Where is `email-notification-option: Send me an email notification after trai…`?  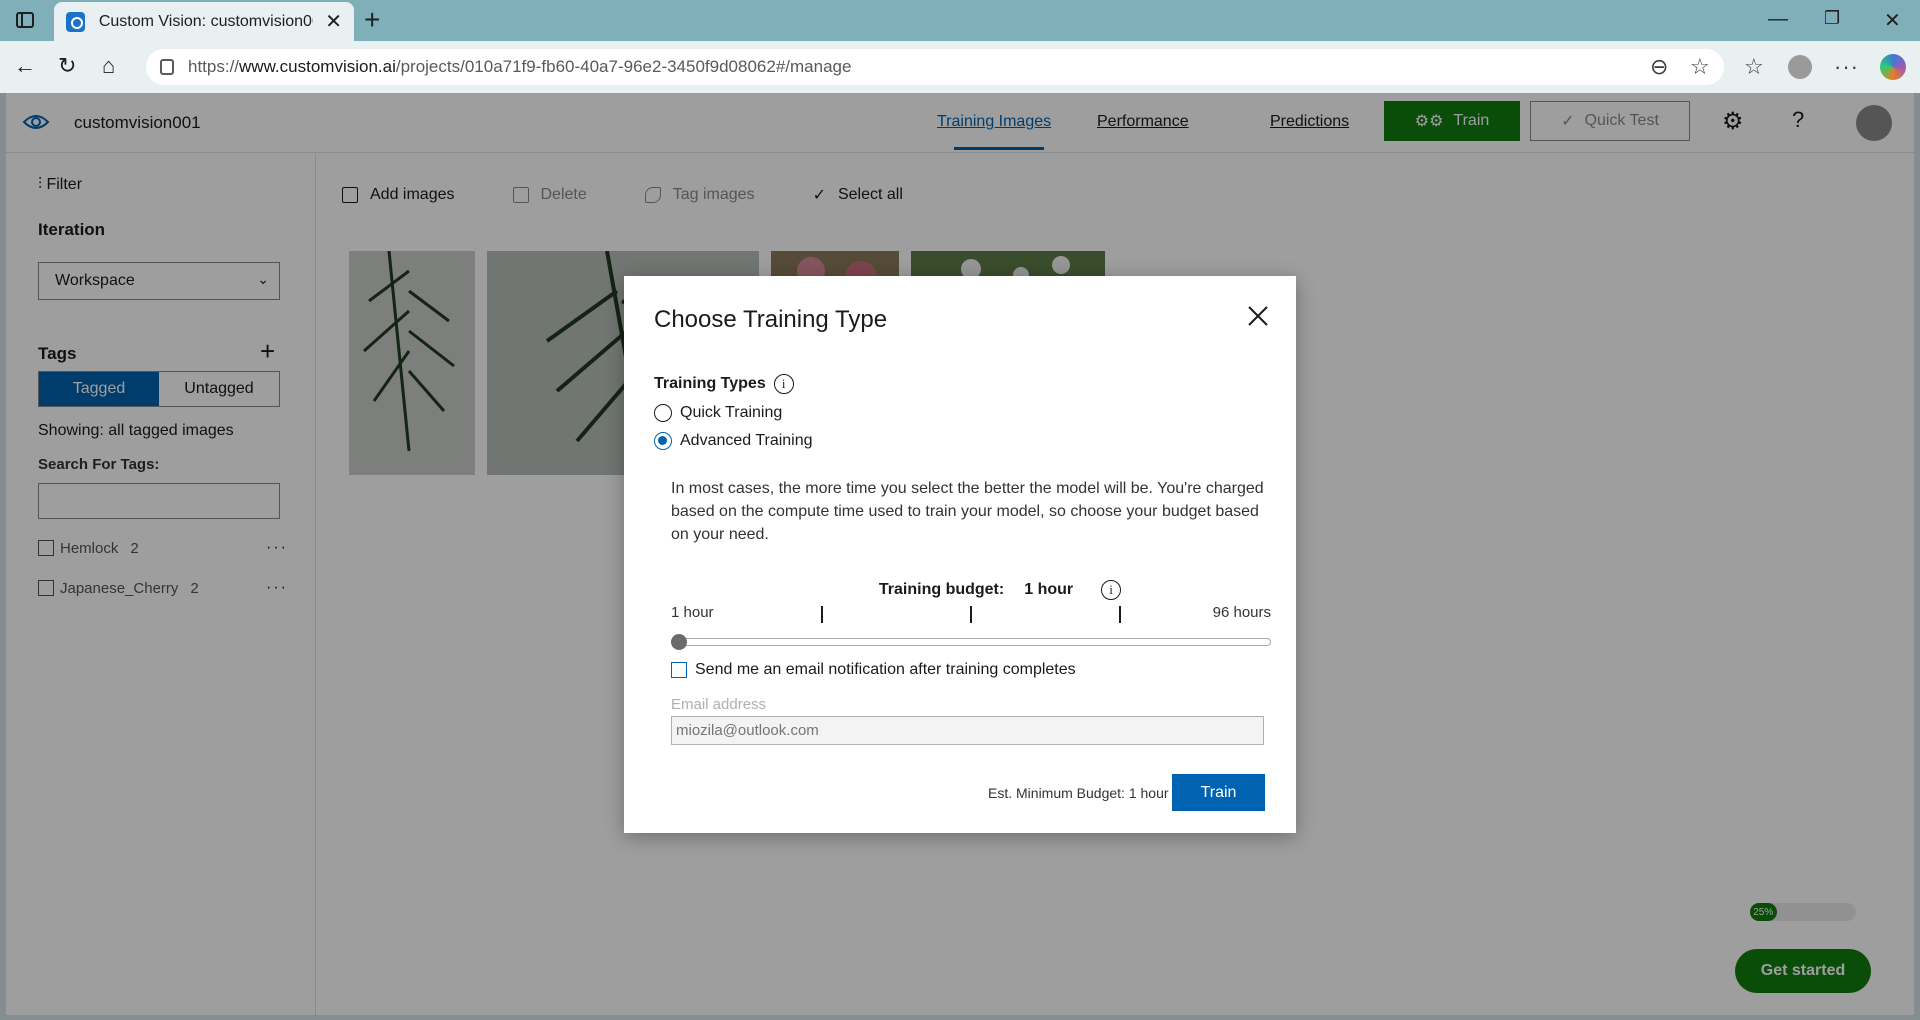 email-notification-option: Send me an email notification after trai… is located at coordinates (873, 670).